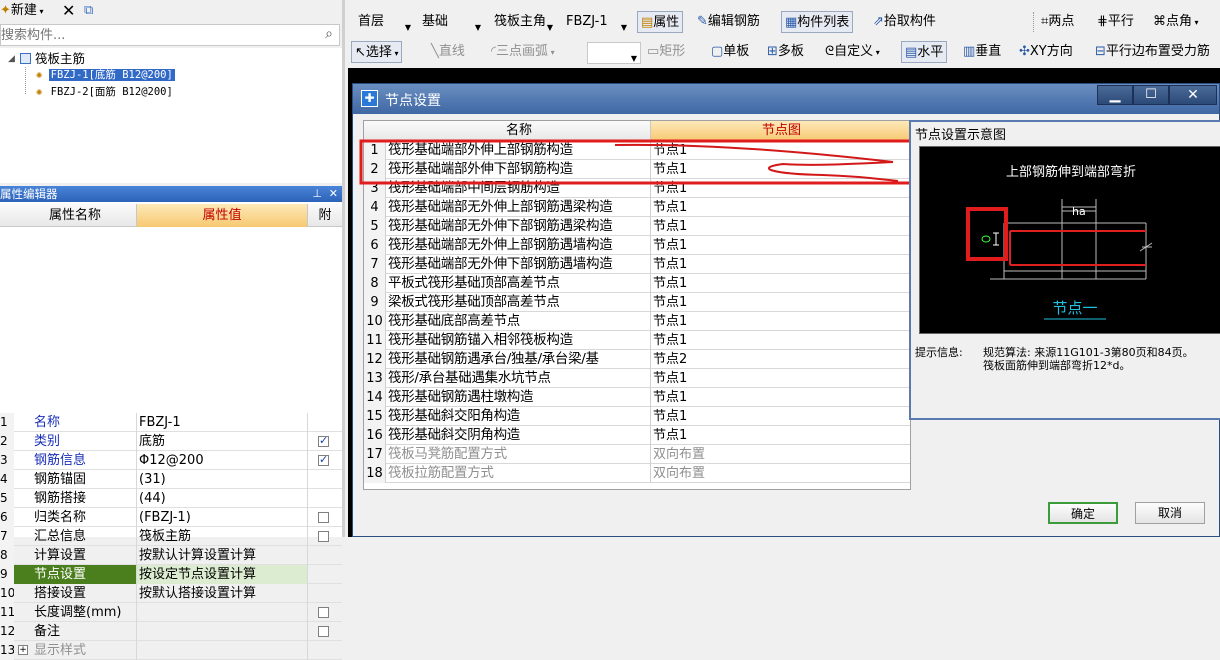 Image resolution: width=1220 pixels, height=660 pixels. Describe the element at coordinates (785, 52) in the screenshot. I see `multi-board-button: ⊞多板` at that location.